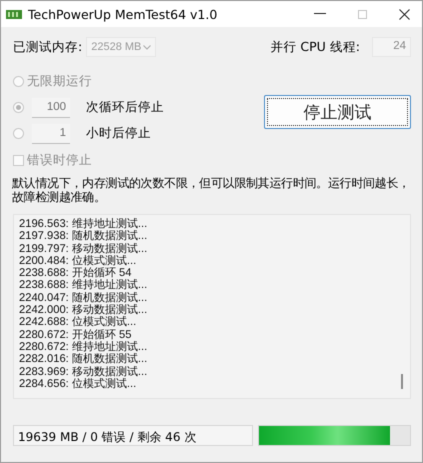 This screenshot has width=423, height=463. I want to click on radio-label: 无限期运行, so click(59, 81).